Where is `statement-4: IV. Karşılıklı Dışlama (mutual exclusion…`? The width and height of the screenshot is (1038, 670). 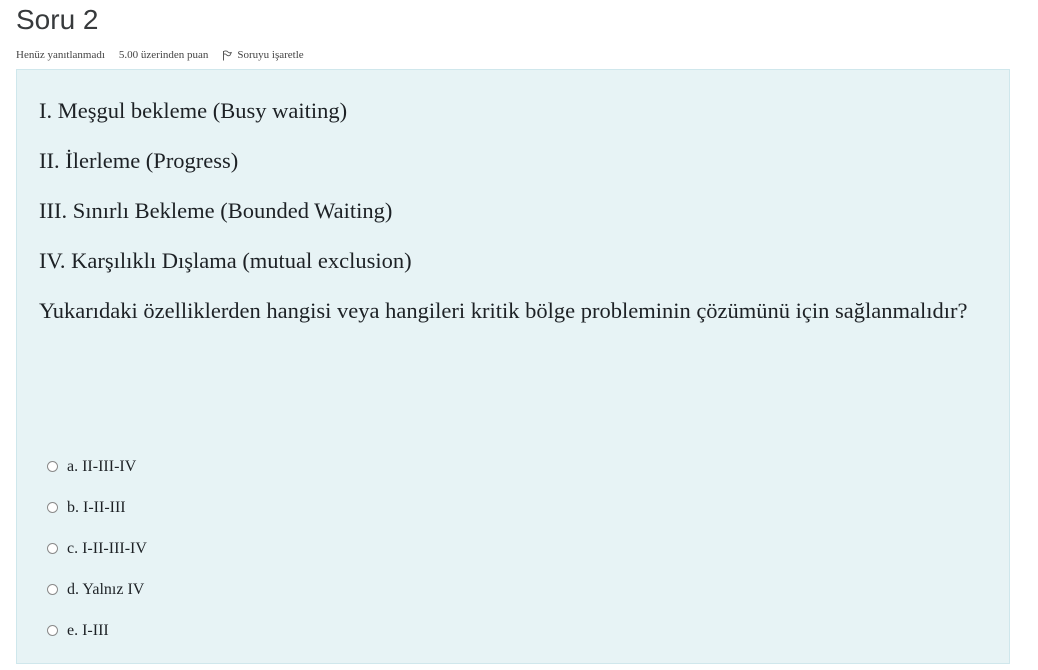
statement-4: IV. Karşılıklı Dışlama (mutual exclusion… is located at coordinates (225, 260).